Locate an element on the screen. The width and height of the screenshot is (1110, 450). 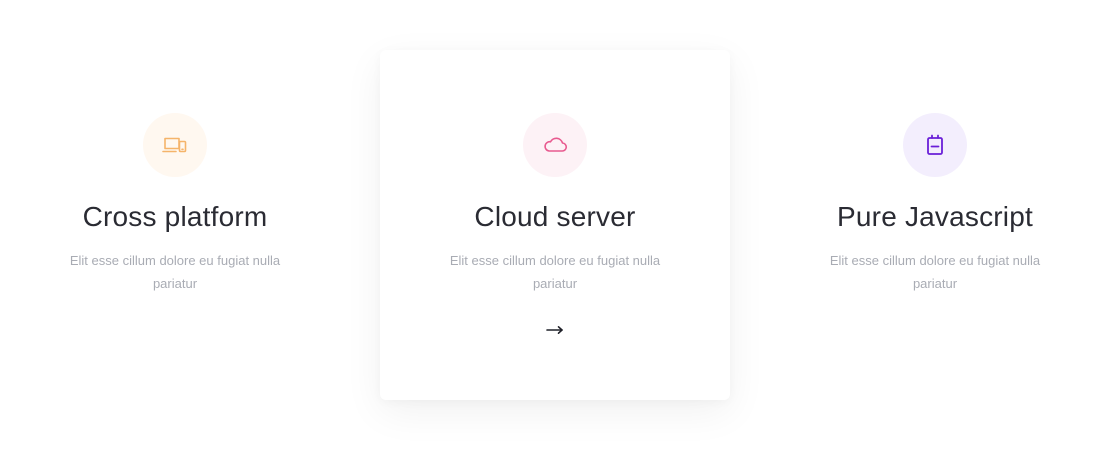
arrow-right-icon is located at coordinates (555, 331).